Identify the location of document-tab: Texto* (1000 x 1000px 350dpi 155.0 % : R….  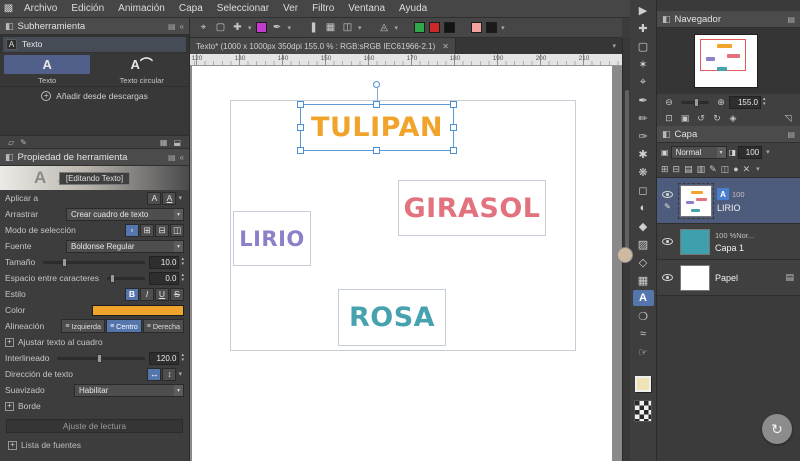
(323, 46).